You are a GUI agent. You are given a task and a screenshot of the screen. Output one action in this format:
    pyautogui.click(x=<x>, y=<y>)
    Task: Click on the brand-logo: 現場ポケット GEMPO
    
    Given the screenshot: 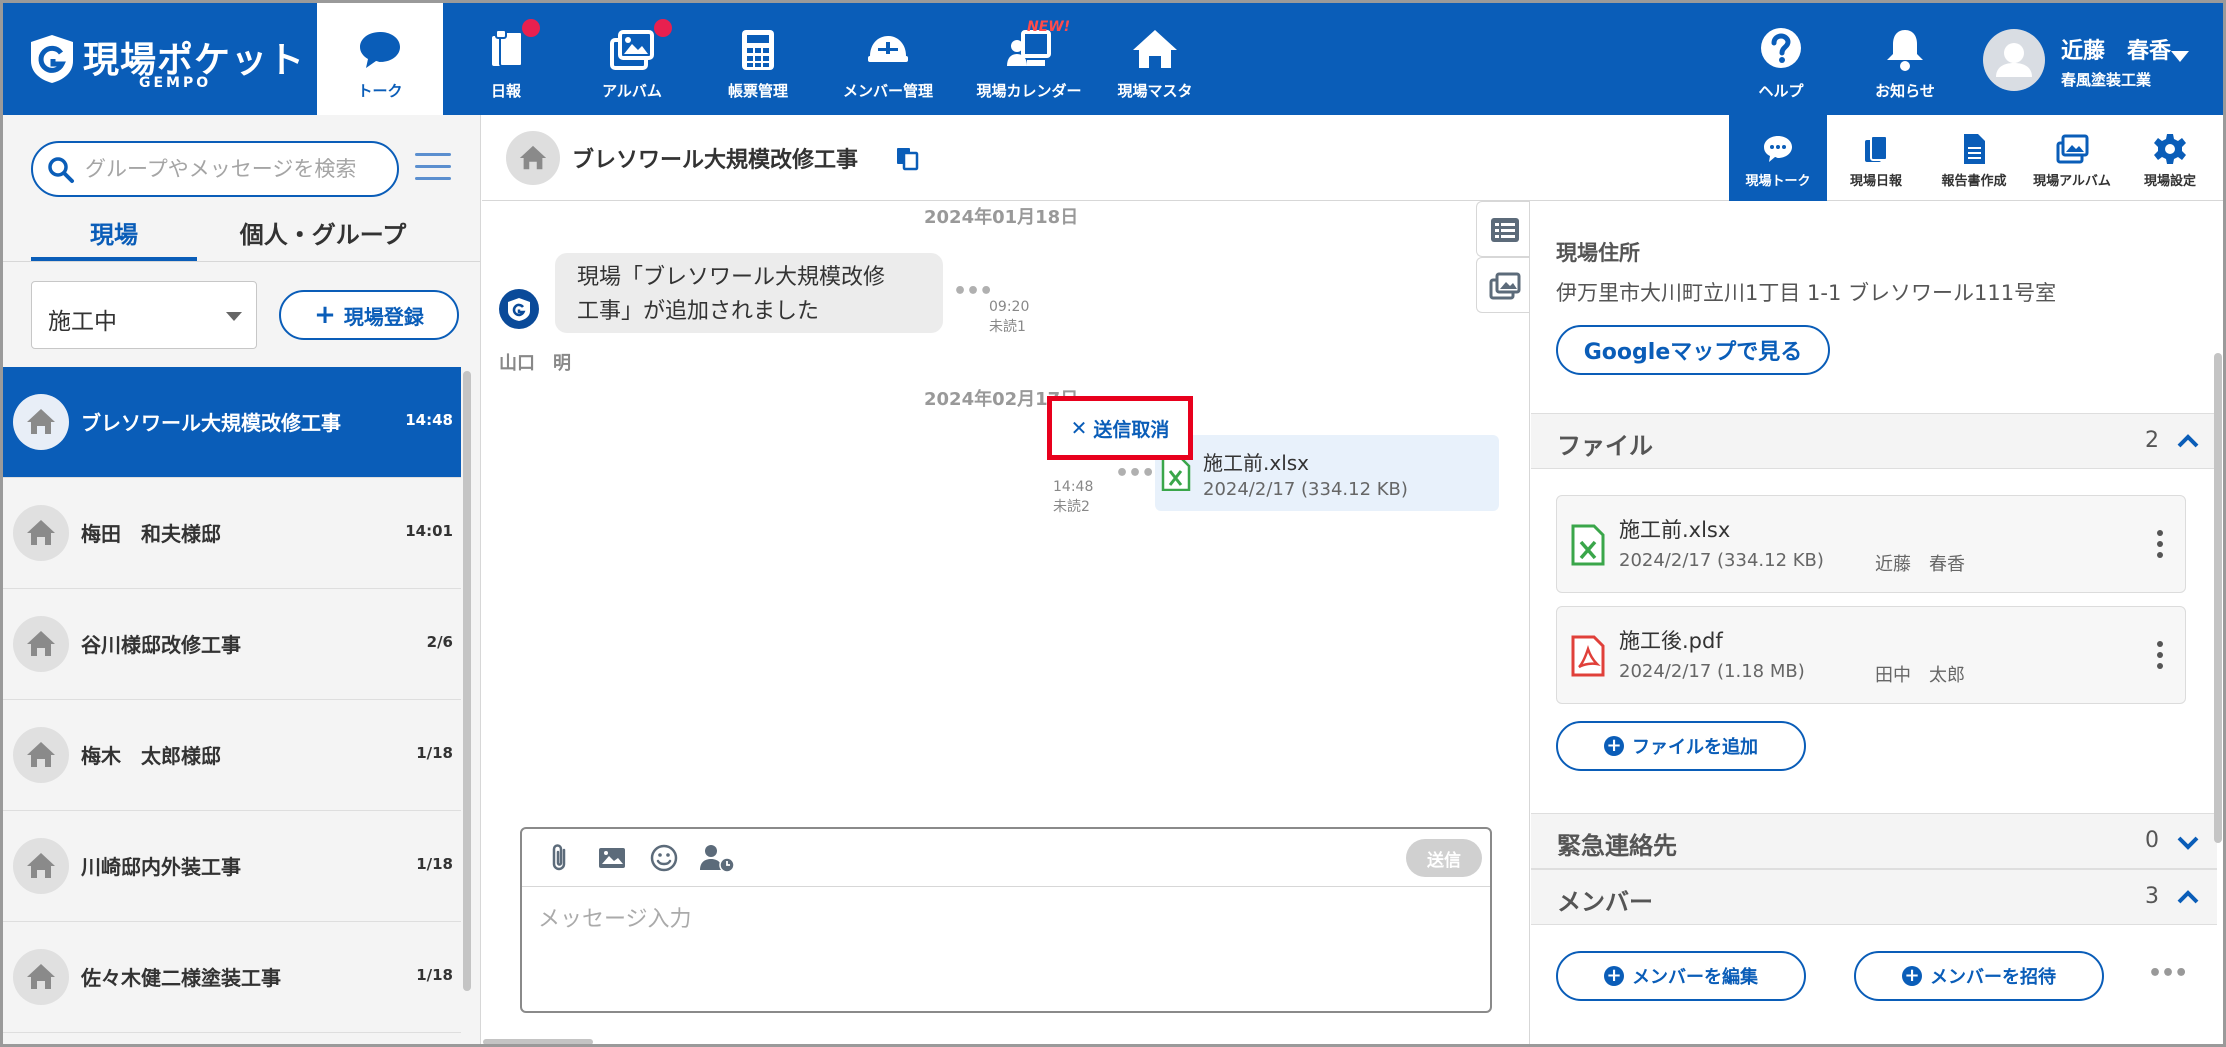 What is the action you would take?
    pyautogui.click(x=166, y=61)
    